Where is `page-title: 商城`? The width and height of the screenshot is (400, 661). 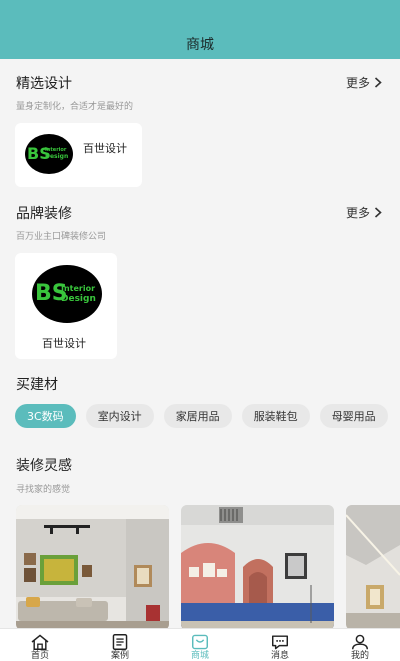 page-title: 商城 is located at coordinates (200, 45).